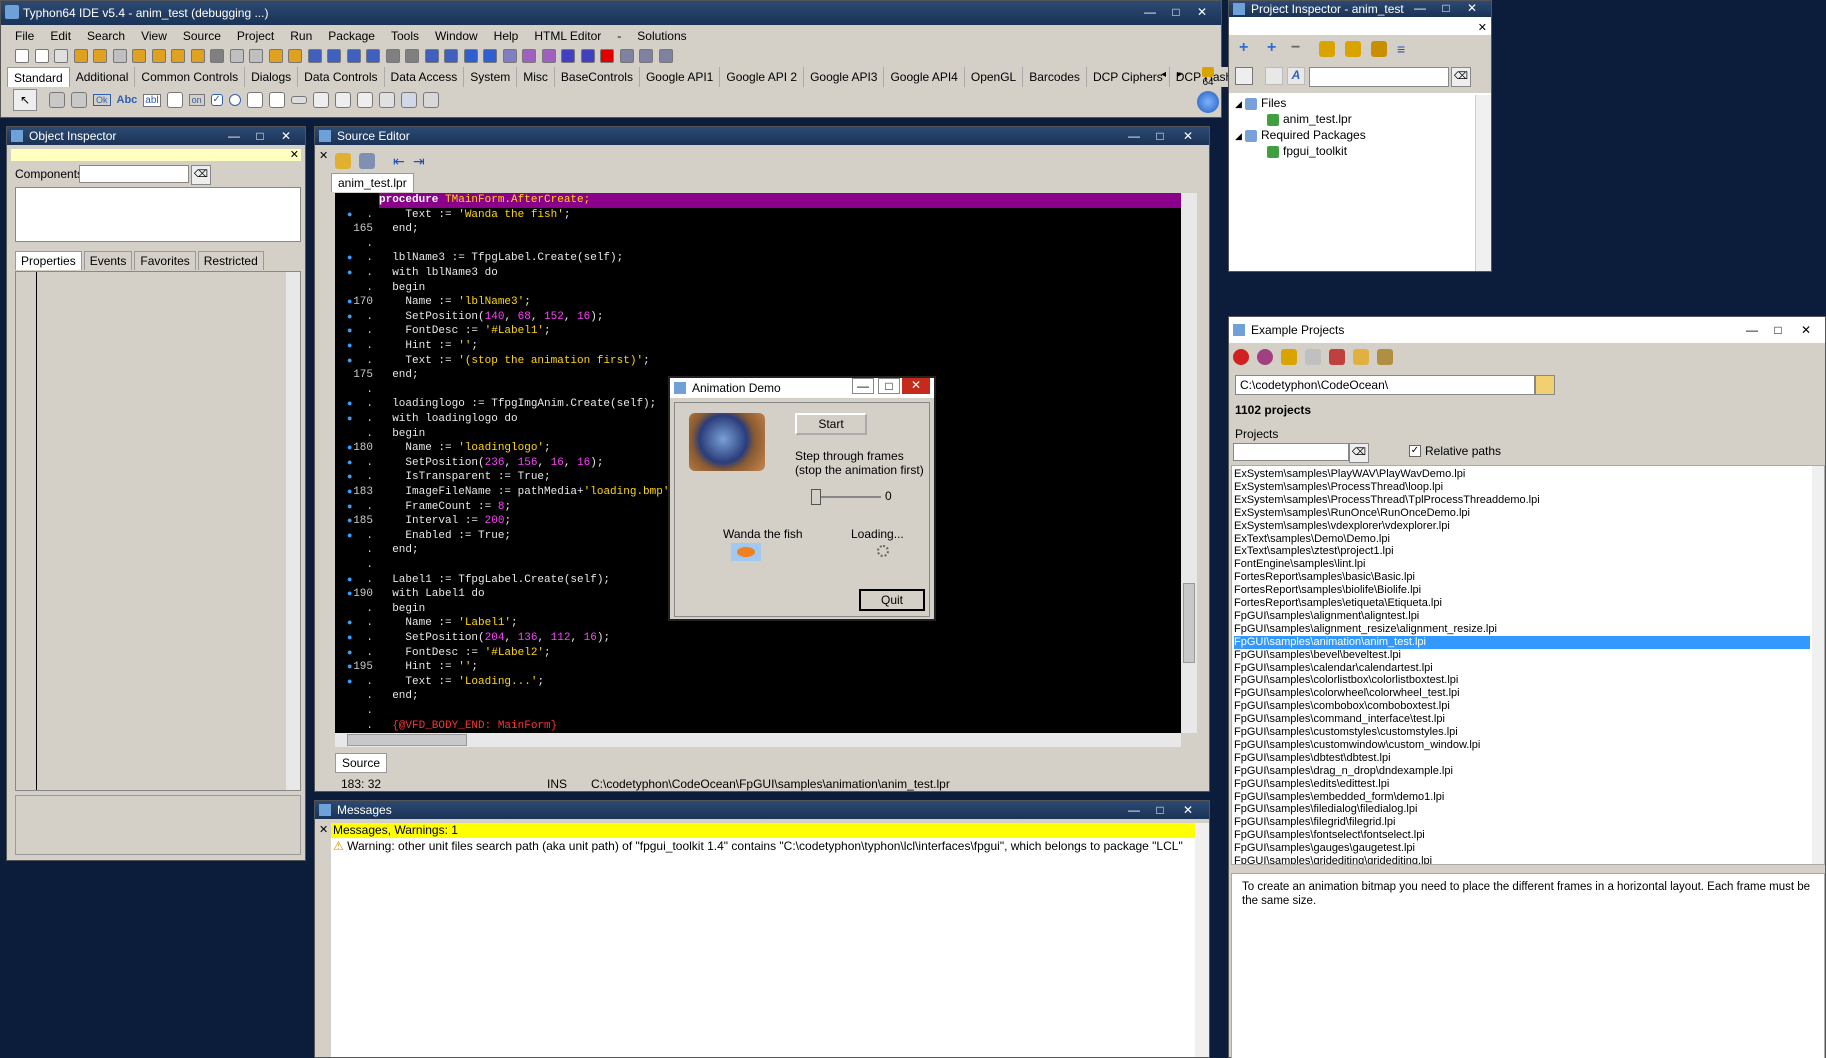  What do you see at coordinates (758, 288) in the screenshot?
I see `code-line: . begin` at bounding box center [758, 288].